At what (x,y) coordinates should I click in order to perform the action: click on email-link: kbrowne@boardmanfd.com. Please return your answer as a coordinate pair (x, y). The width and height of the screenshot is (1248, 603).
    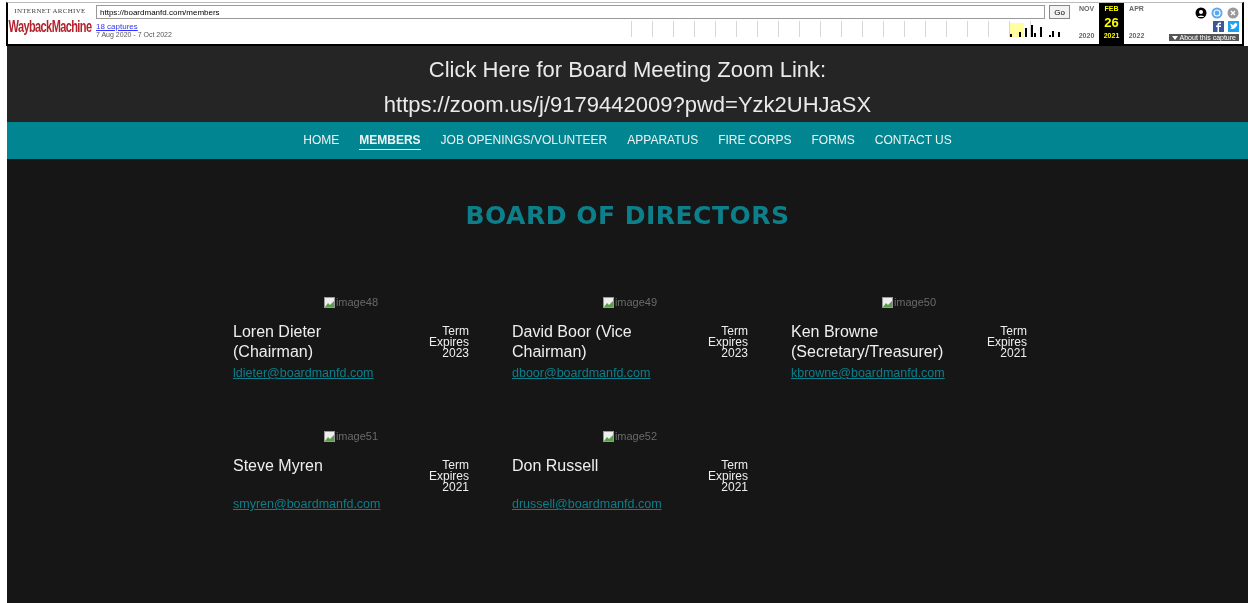
    Looking at the image, I should click on (909, 373).